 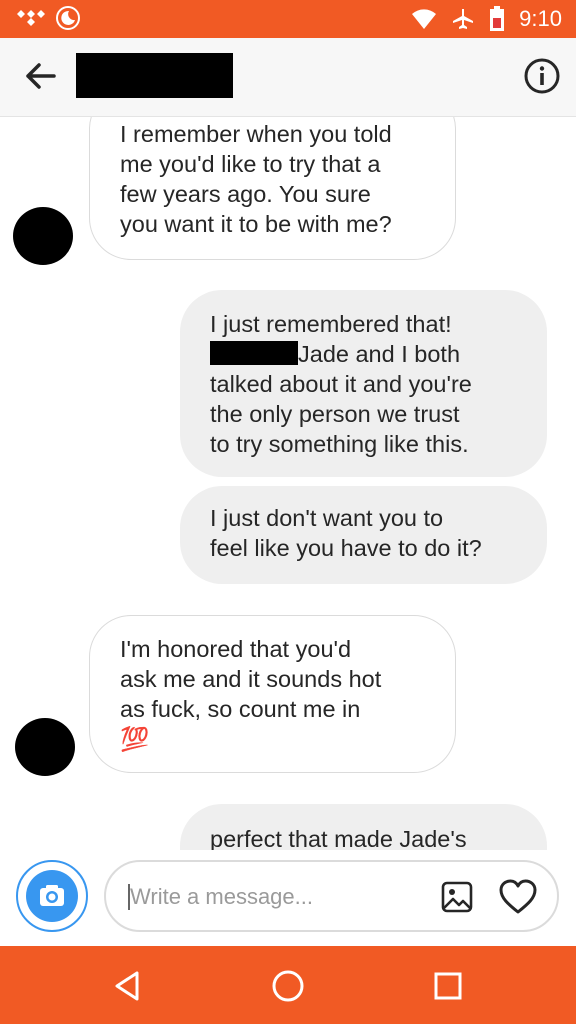 I want to click on message-line: to try something like this., so click(x=339, y=444).